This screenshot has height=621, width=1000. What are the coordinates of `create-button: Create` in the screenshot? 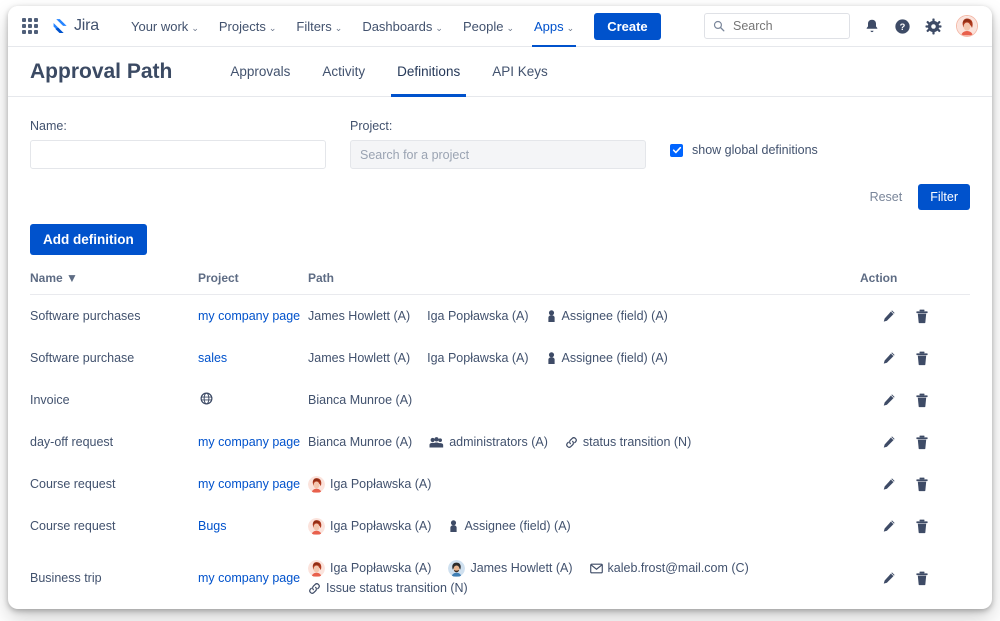 It's located at (627, 26).